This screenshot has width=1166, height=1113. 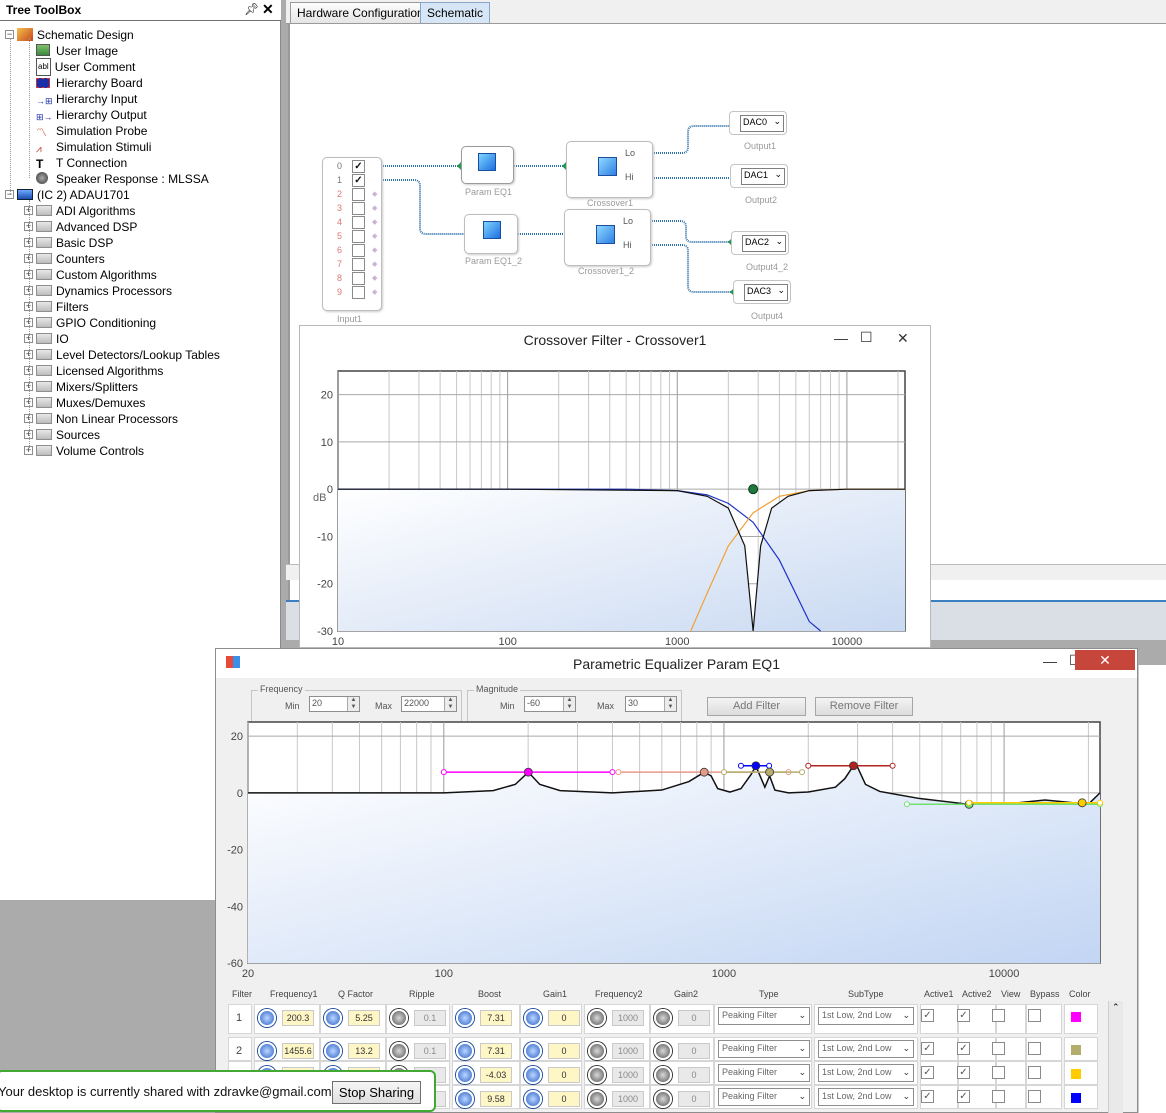 What do you see at coordinates (376, 1092) in the screenshot?
I see `stop-sharing-button: Stop Sharing` at bounding box center [376, 1092].